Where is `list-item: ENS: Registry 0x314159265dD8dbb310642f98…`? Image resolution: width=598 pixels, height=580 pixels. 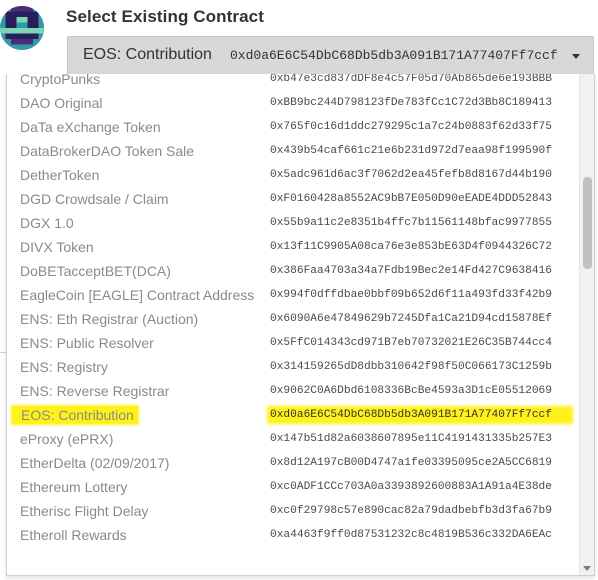
list-item: ENS: Registry 0x314159265dD8dbb310642f98… is located at coordinates (293, 368).